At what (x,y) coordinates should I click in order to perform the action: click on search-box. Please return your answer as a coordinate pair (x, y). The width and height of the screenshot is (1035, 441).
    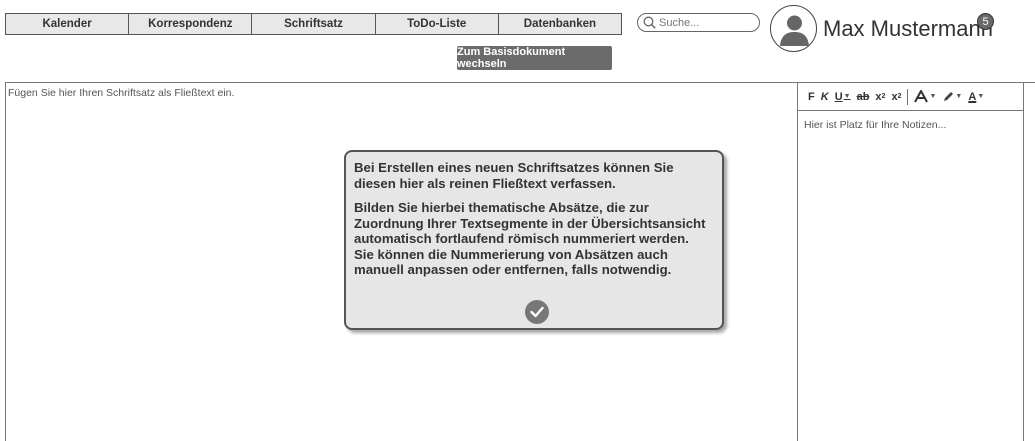
    Looking at the image, I should click on (698, 22).